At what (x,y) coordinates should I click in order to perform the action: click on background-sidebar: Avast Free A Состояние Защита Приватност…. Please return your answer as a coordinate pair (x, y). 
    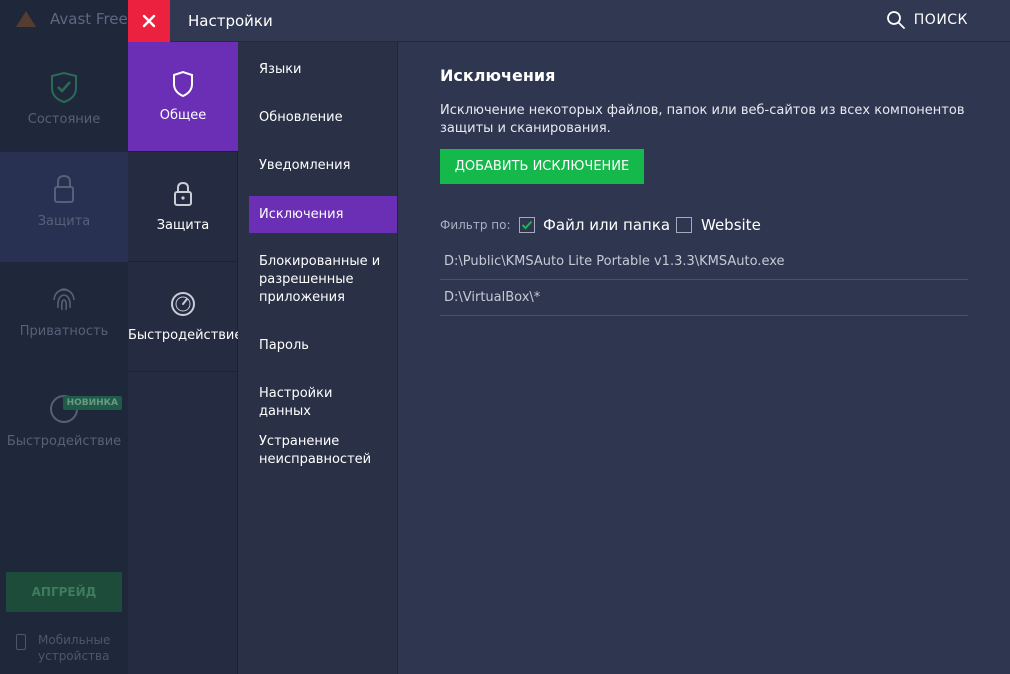
    Looking at the image, I should click on (71, 337).